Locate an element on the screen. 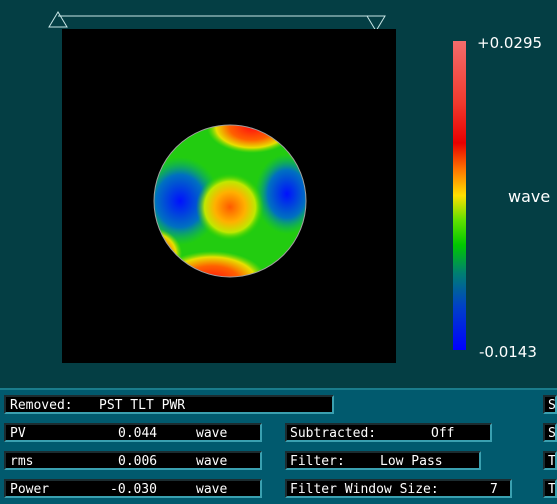  aperture is located at coordinates (230, 201).